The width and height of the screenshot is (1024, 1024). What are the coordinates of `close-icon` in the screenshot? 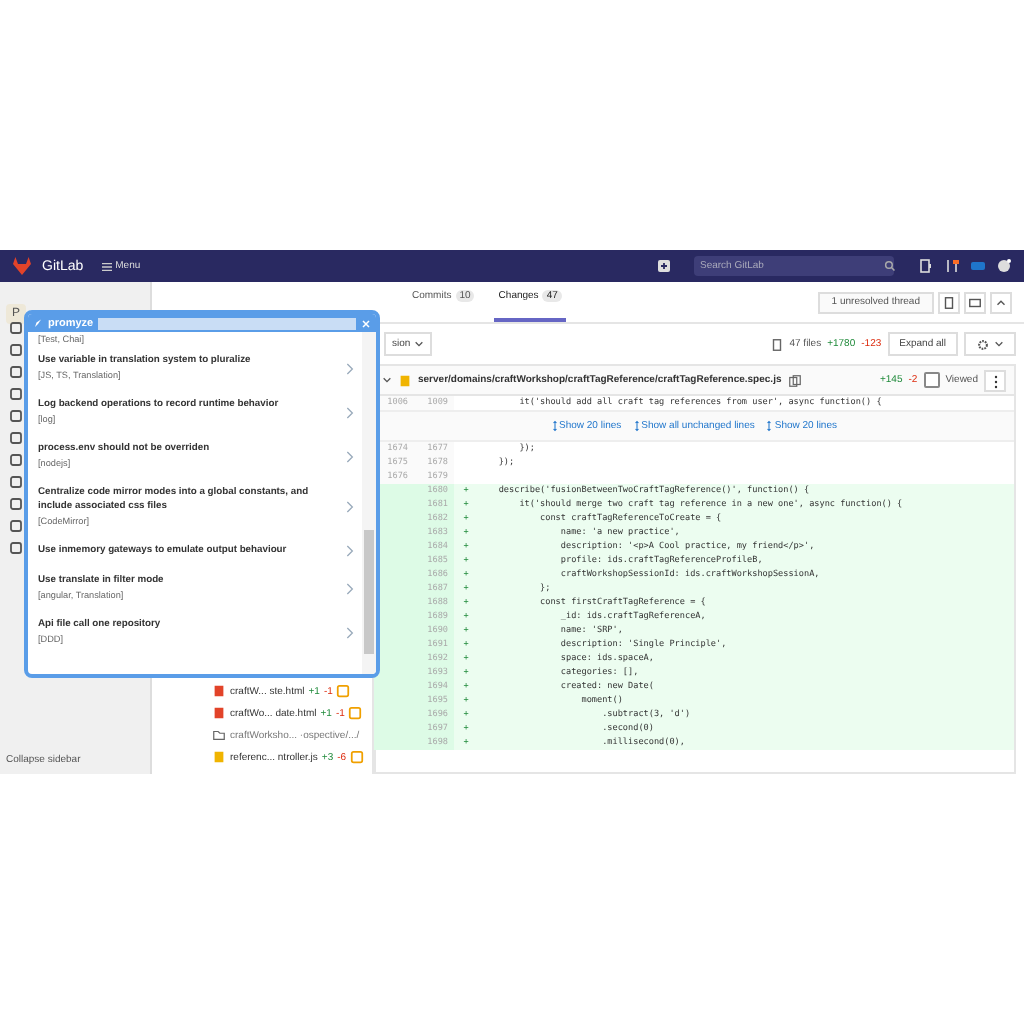 It's located at (366, 323).